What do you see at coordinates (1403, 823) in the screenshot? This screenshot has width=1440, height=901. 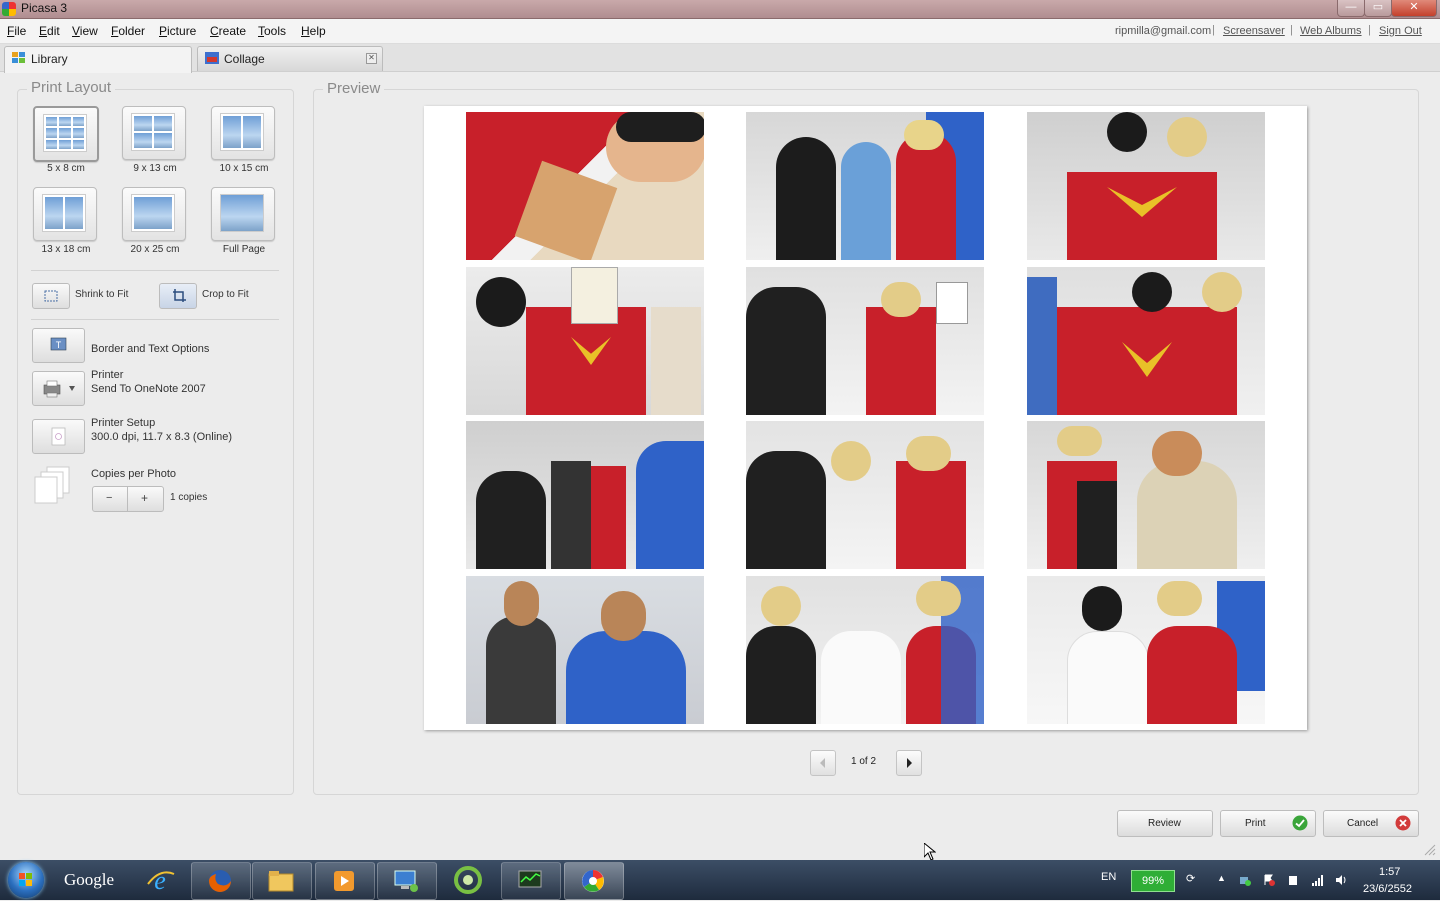 I see `cancel-x-icon` at bounding box center [1403, 823].